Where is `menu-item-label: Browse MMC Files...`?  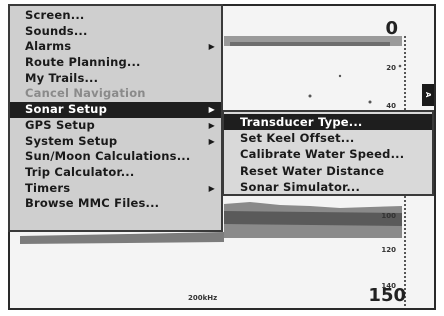
menu-item-label: Browse MMC Files... is located at coordinates (92, 203).